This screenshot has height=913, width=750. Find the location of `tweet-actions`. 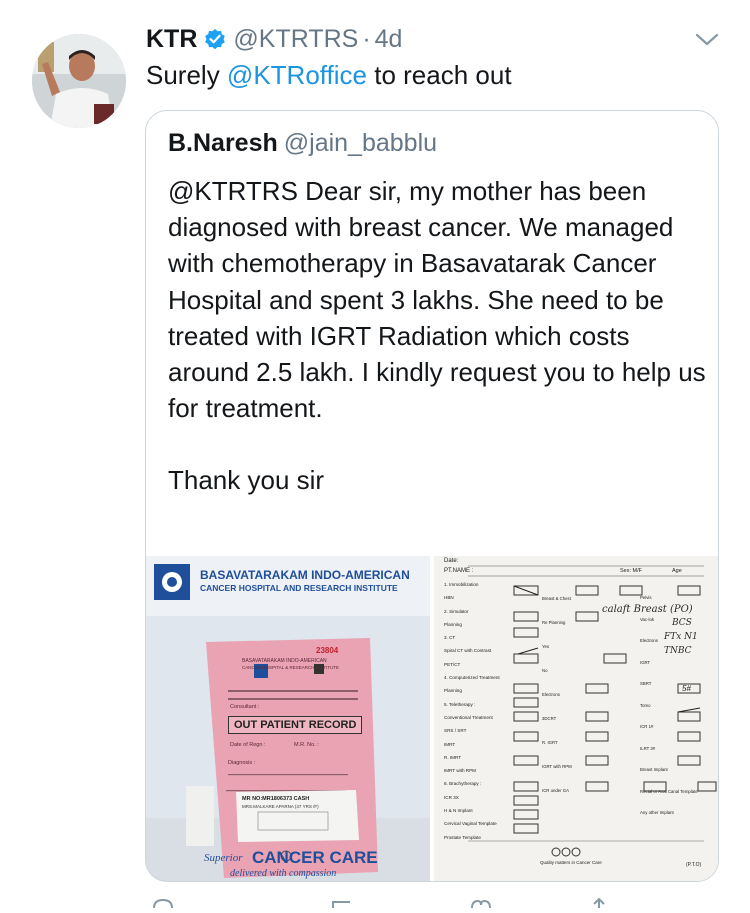

tweet-actions is located at coordinates (436, 902).